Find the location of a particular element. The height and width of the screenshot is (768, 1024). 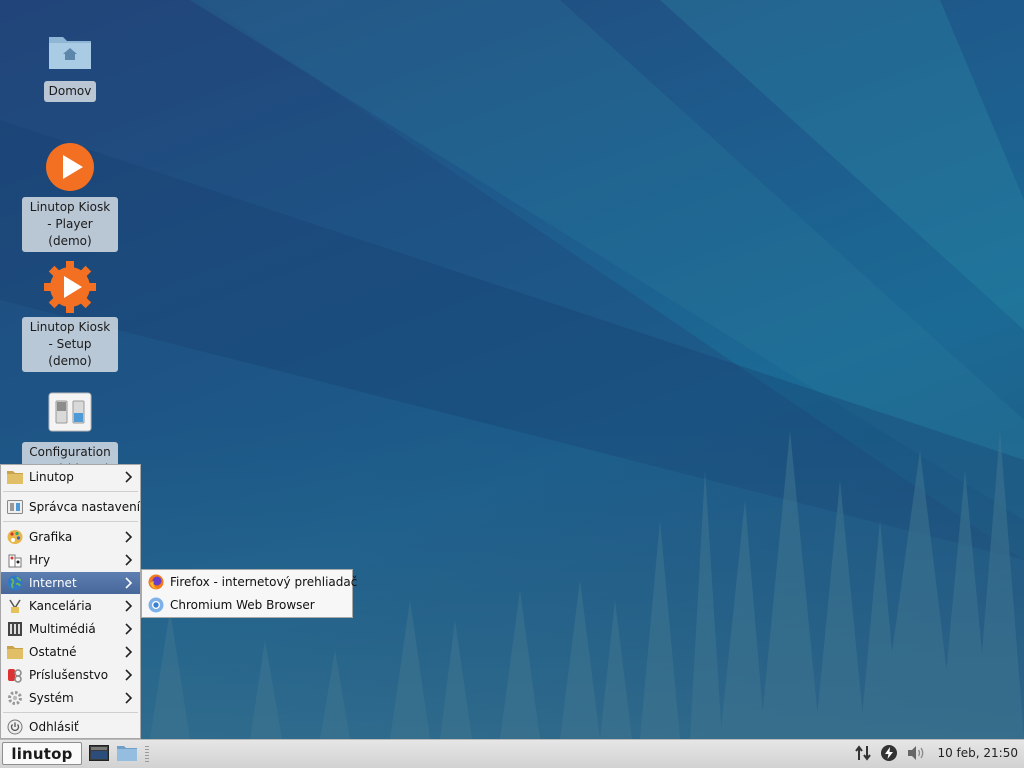

globe-icon is located at coordinates (15, 583).